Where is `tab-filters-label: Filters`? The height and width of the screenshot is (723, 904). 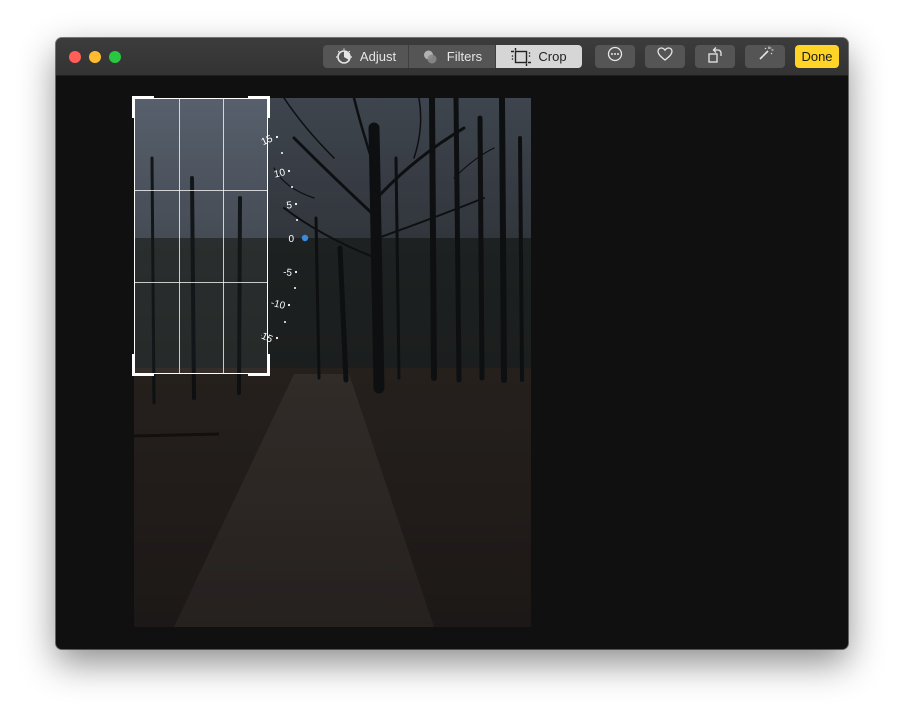
tab-filters-label: Filters is located at coordinates (464, 56).